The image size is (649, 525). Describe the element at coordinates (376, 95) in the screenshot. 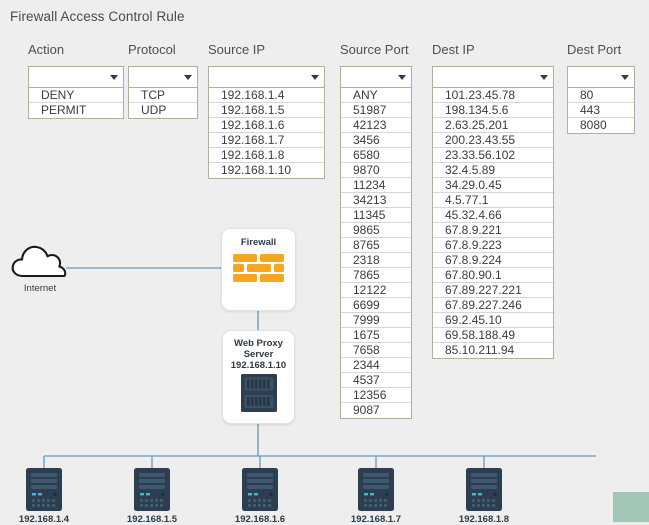

I see `option-item: ANY` at that location.